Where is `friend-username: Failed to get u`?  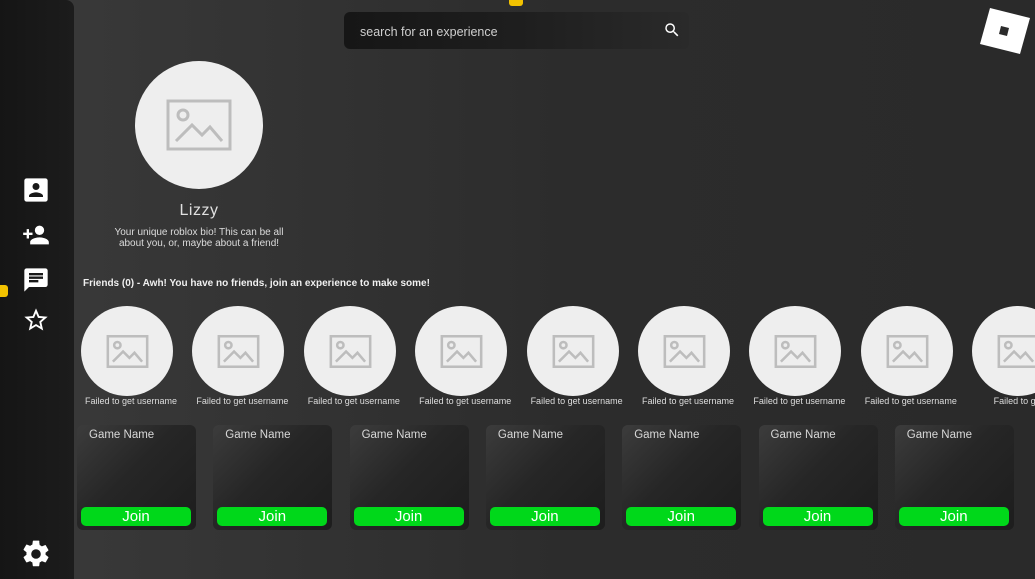
friend-username: Failed to get u is located at coordinates (1014, 401).